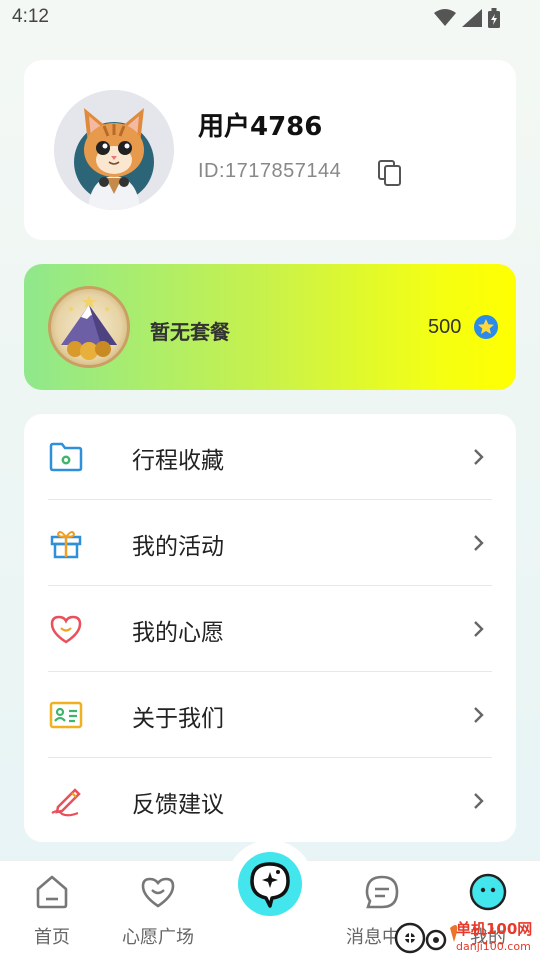 This screenshot has height=960, width=540. What do you see at coordinates (158, 910) in the screenshot?
I see `nav-item-wish-square: 心愿广场` at bounding box center [158, 910].